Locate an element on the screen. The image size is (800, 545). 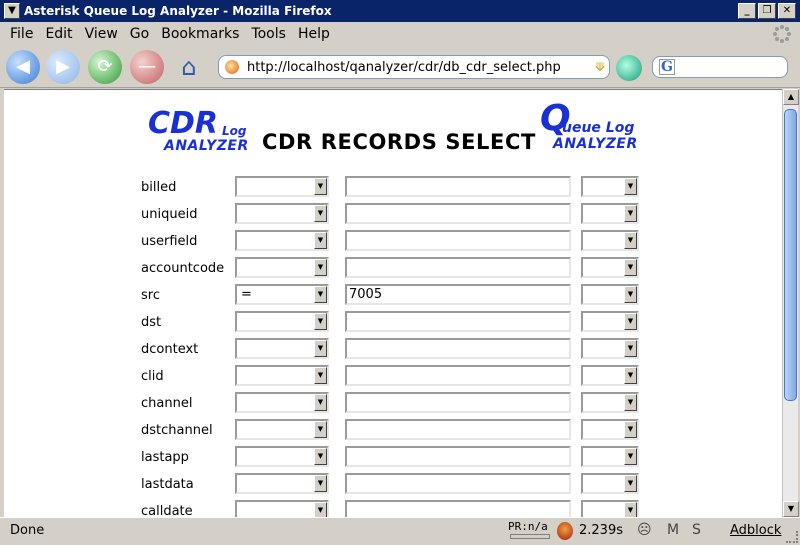
page-title: CDR RECORDS SELECT is located at coordinates (399, 142).